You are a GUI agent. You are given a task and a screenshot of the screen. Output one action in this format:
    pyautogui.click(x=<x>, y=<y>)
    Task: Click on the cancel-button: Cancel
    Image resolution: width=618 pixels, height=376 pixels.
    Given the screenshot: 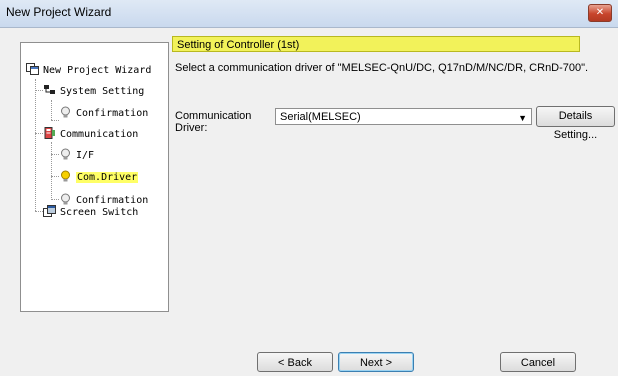 What is the action you would take?
    pyautogui.click(x=538, y=362)
    